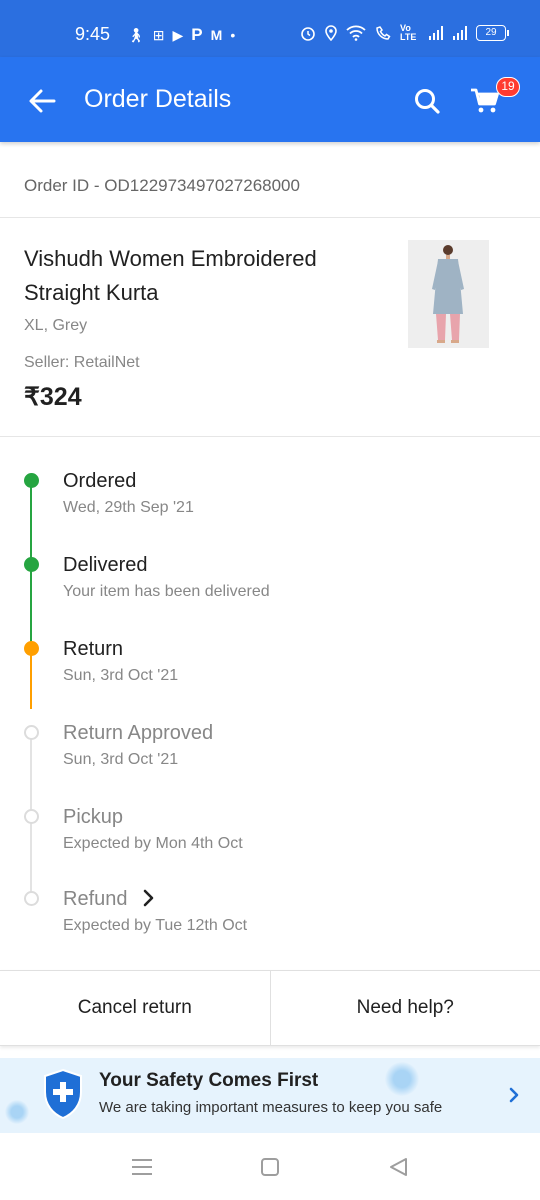 The image size is (540, 1200). I want to click on timeline-title-delivered: Delivered, so click(105, 565).